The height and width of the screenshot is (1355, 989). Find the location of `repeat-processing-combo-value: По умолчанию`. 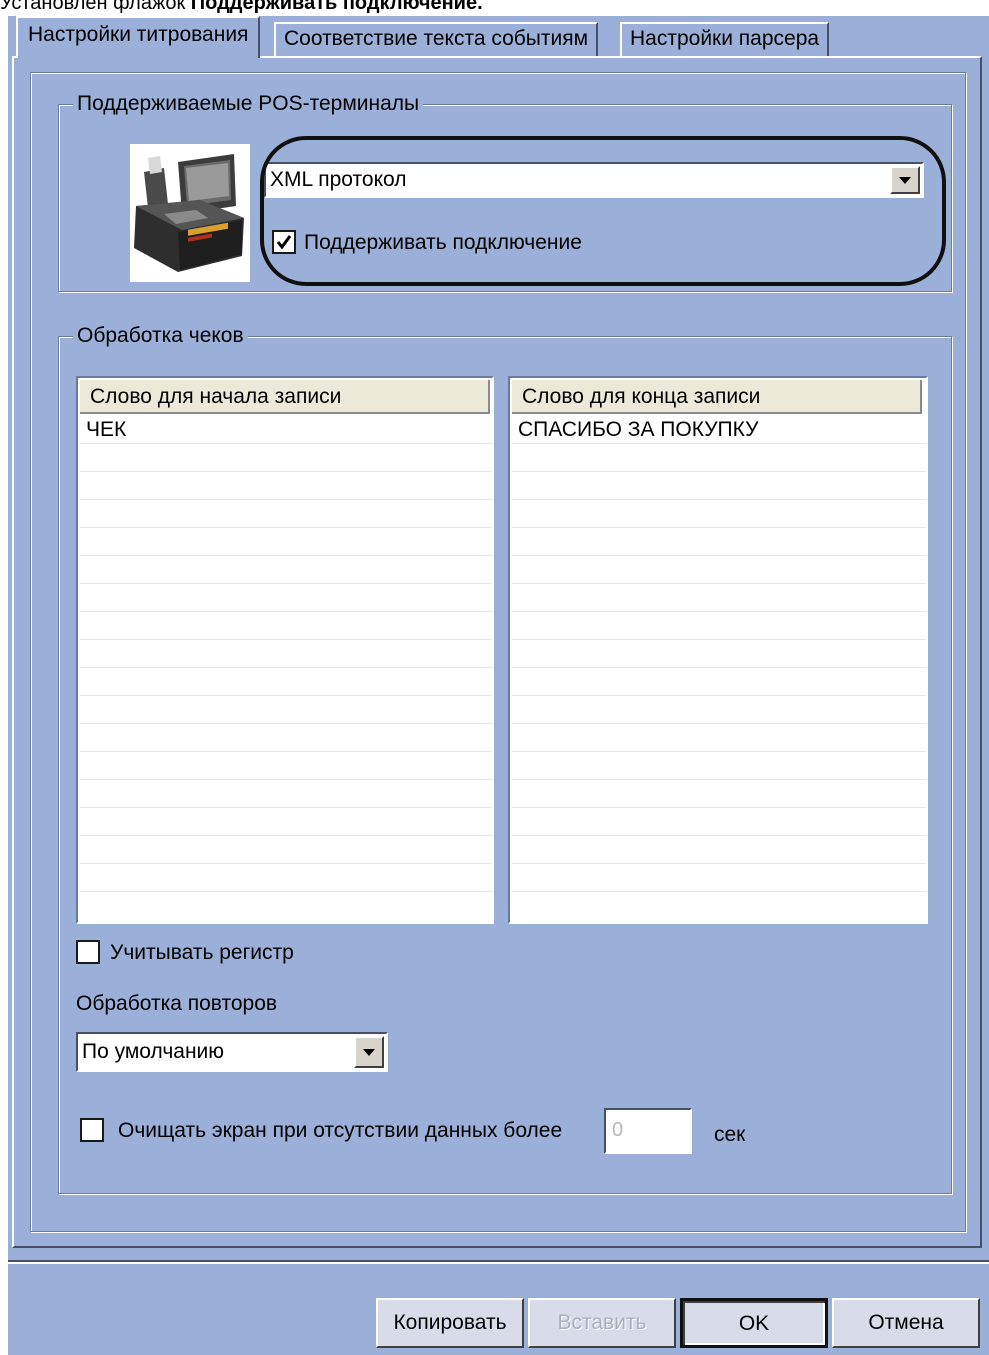

repeat-processing-combo-value: По умолчанию is located at coordinates (153, 1051).